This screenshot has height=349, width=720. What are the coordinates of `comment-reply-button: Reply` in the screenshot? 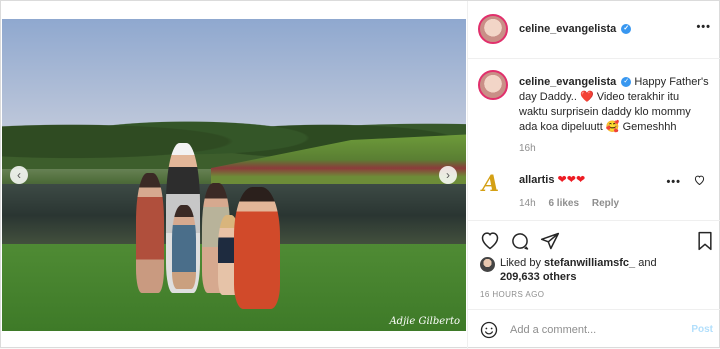 It's located at (605, 203).